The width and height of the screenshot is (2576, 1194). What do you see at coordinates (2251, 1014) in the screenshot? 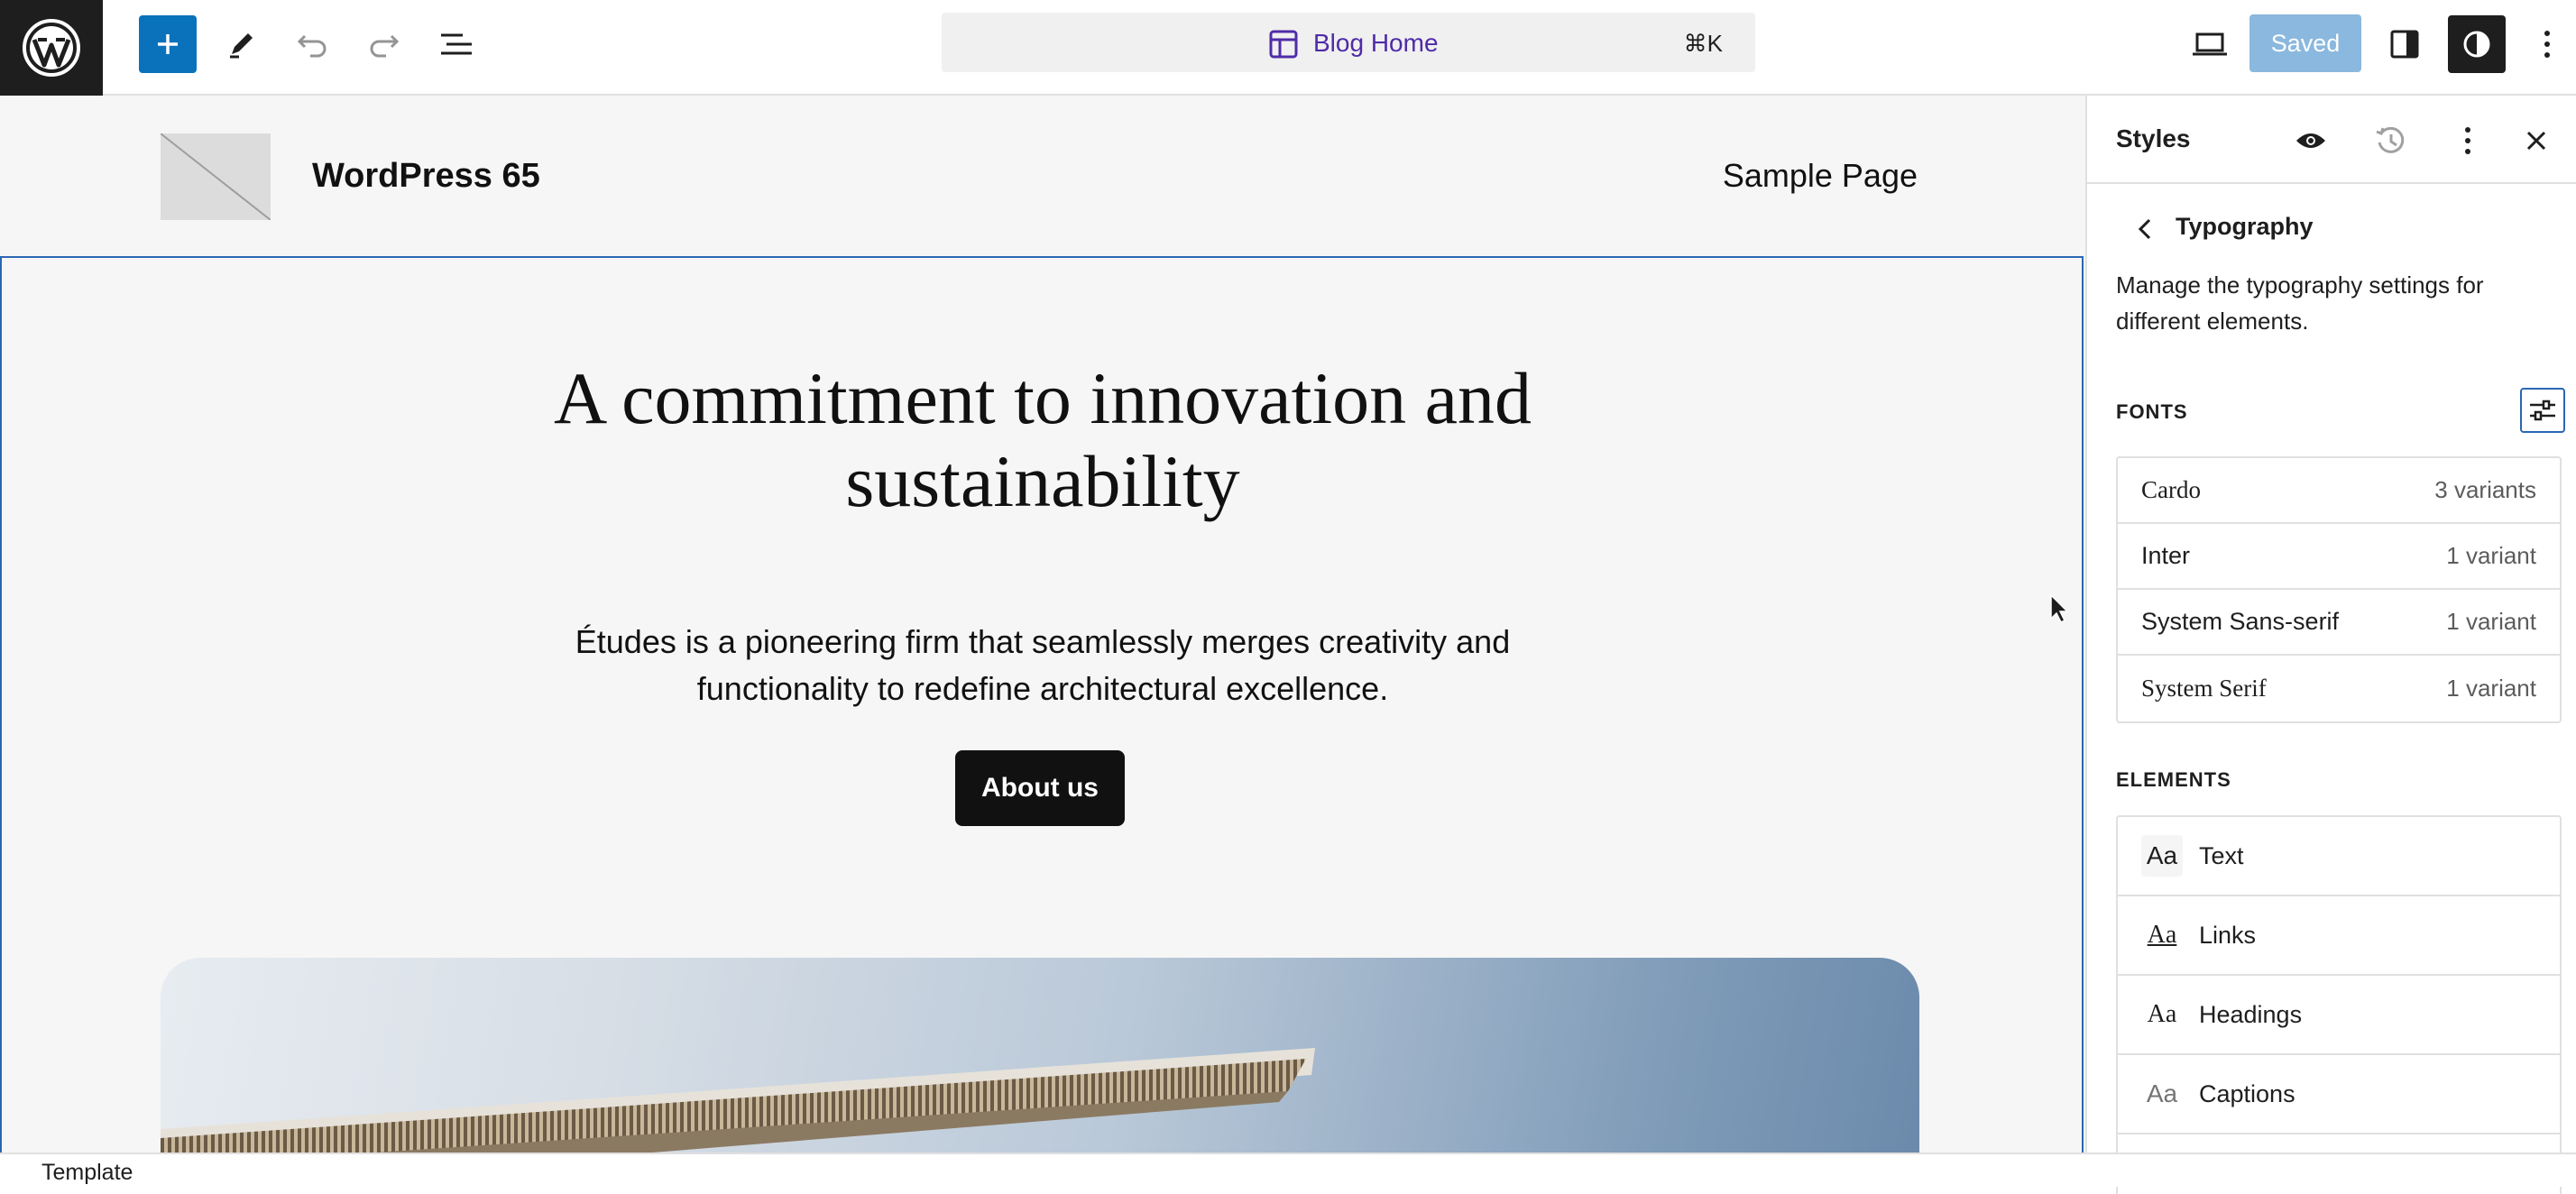
I see `element-label: Headings` at bounding box center [2251, 1014].